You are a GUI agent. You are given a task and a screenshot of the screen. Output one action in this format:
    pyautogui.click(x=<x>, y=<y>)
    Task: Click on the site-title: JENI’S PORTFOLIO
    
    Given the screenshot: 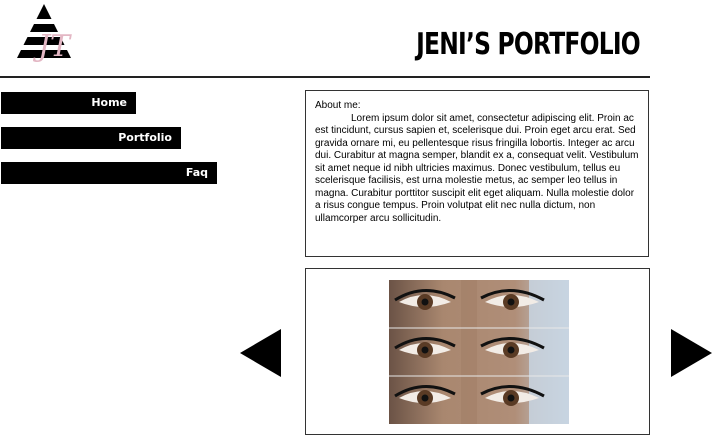 What is the action you would take?
    pyautogui.click(x=528, y=44)
    